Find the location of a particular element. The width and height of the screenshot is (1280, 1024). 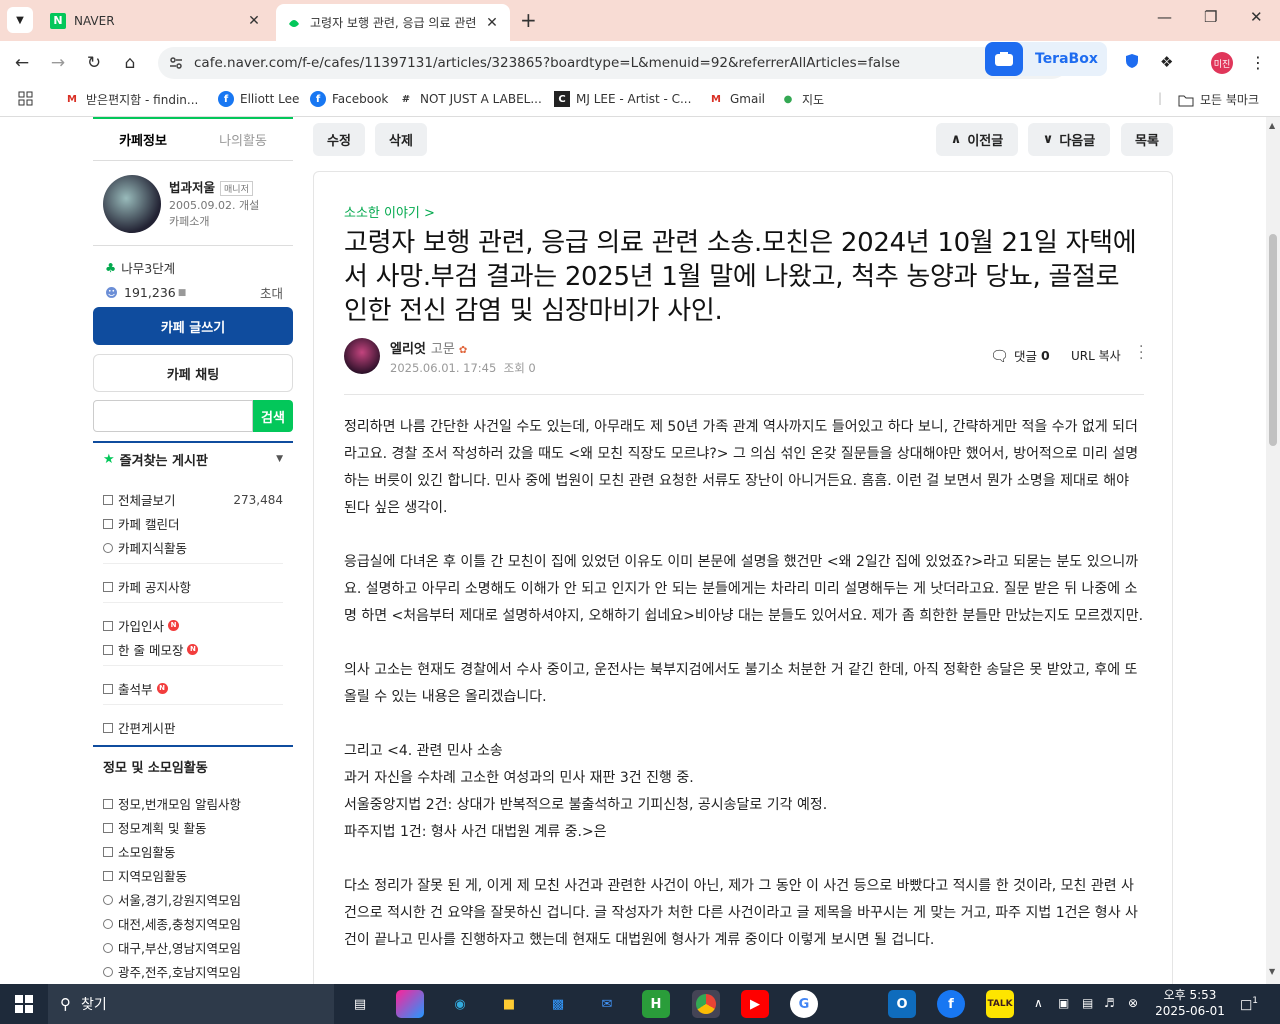

extensions-puzzle-icon: ❖ is located at coordinates (1166, 62).